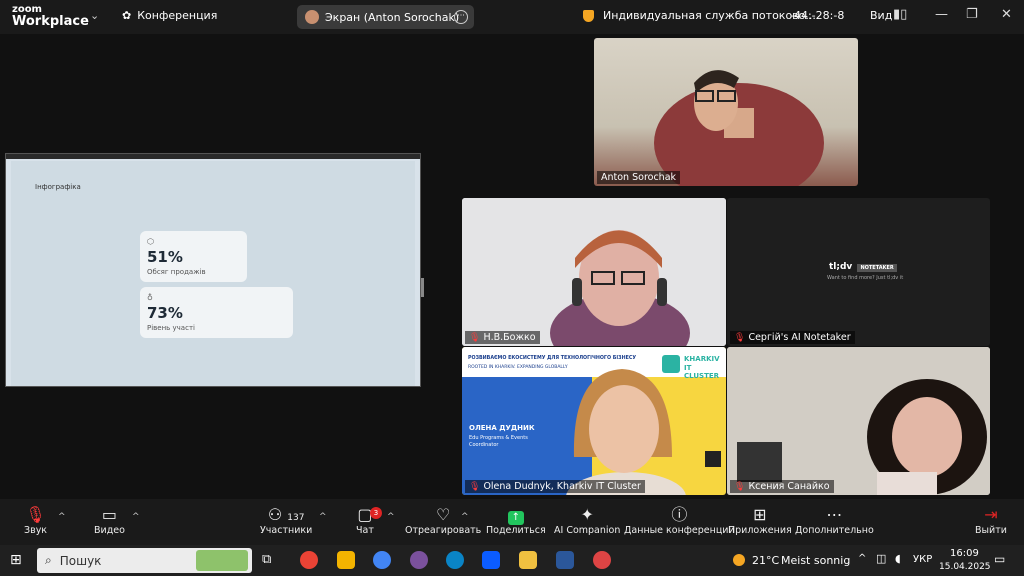 This screenshot has height=576, width=1024. I want to click on chat-badge: 3, so click(376, 513).